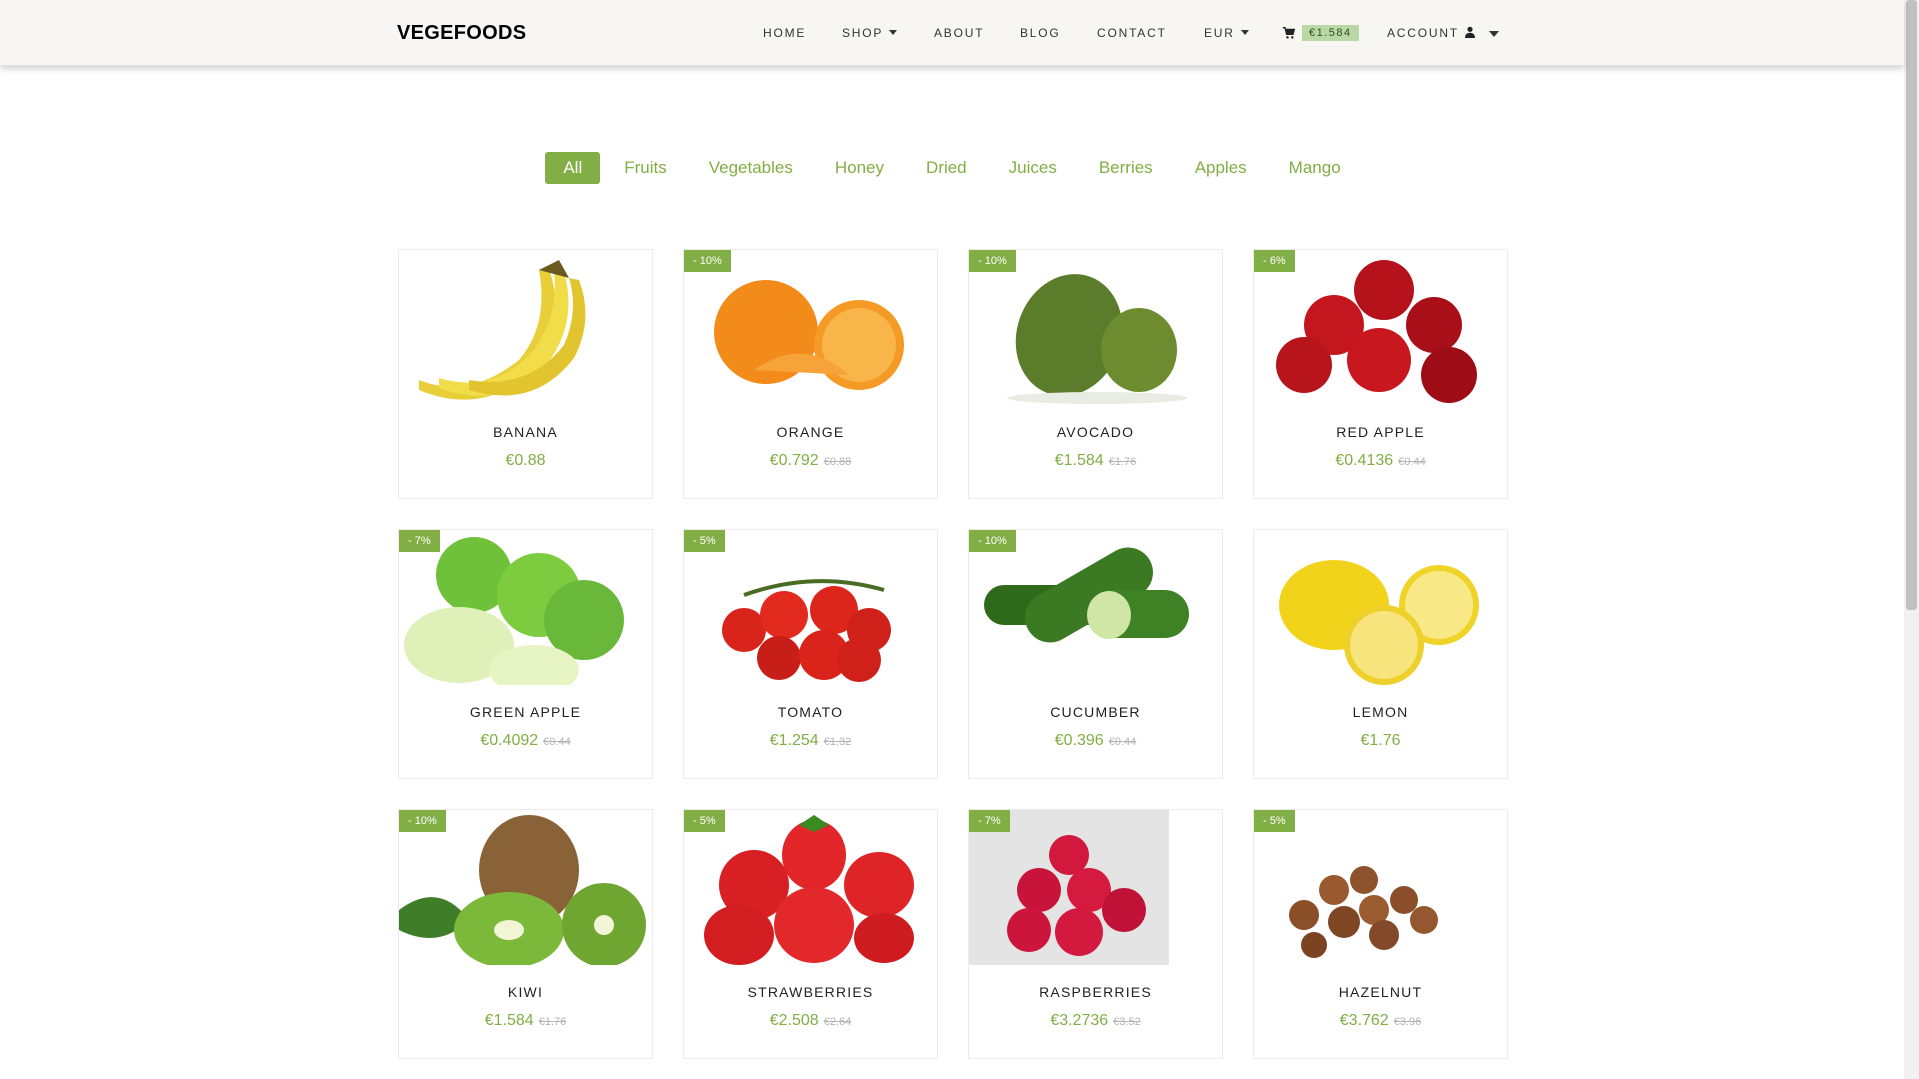 The width and height of the screenshot is (1919, 1079). Describe the element at coordinates (784, 33) in the screenshot. I see `nav-home: HOME` at that location.